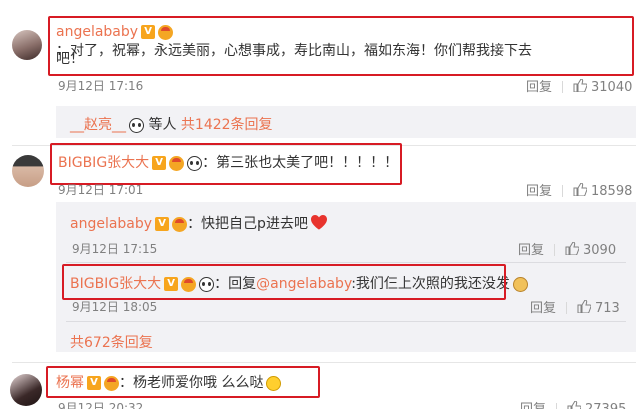 The width and height of the screenshot is (640, 409). Describe the element at coordinates (101, 86) in the screenshot. I see `comment-1-time: 9月12日 17:16` at that location.